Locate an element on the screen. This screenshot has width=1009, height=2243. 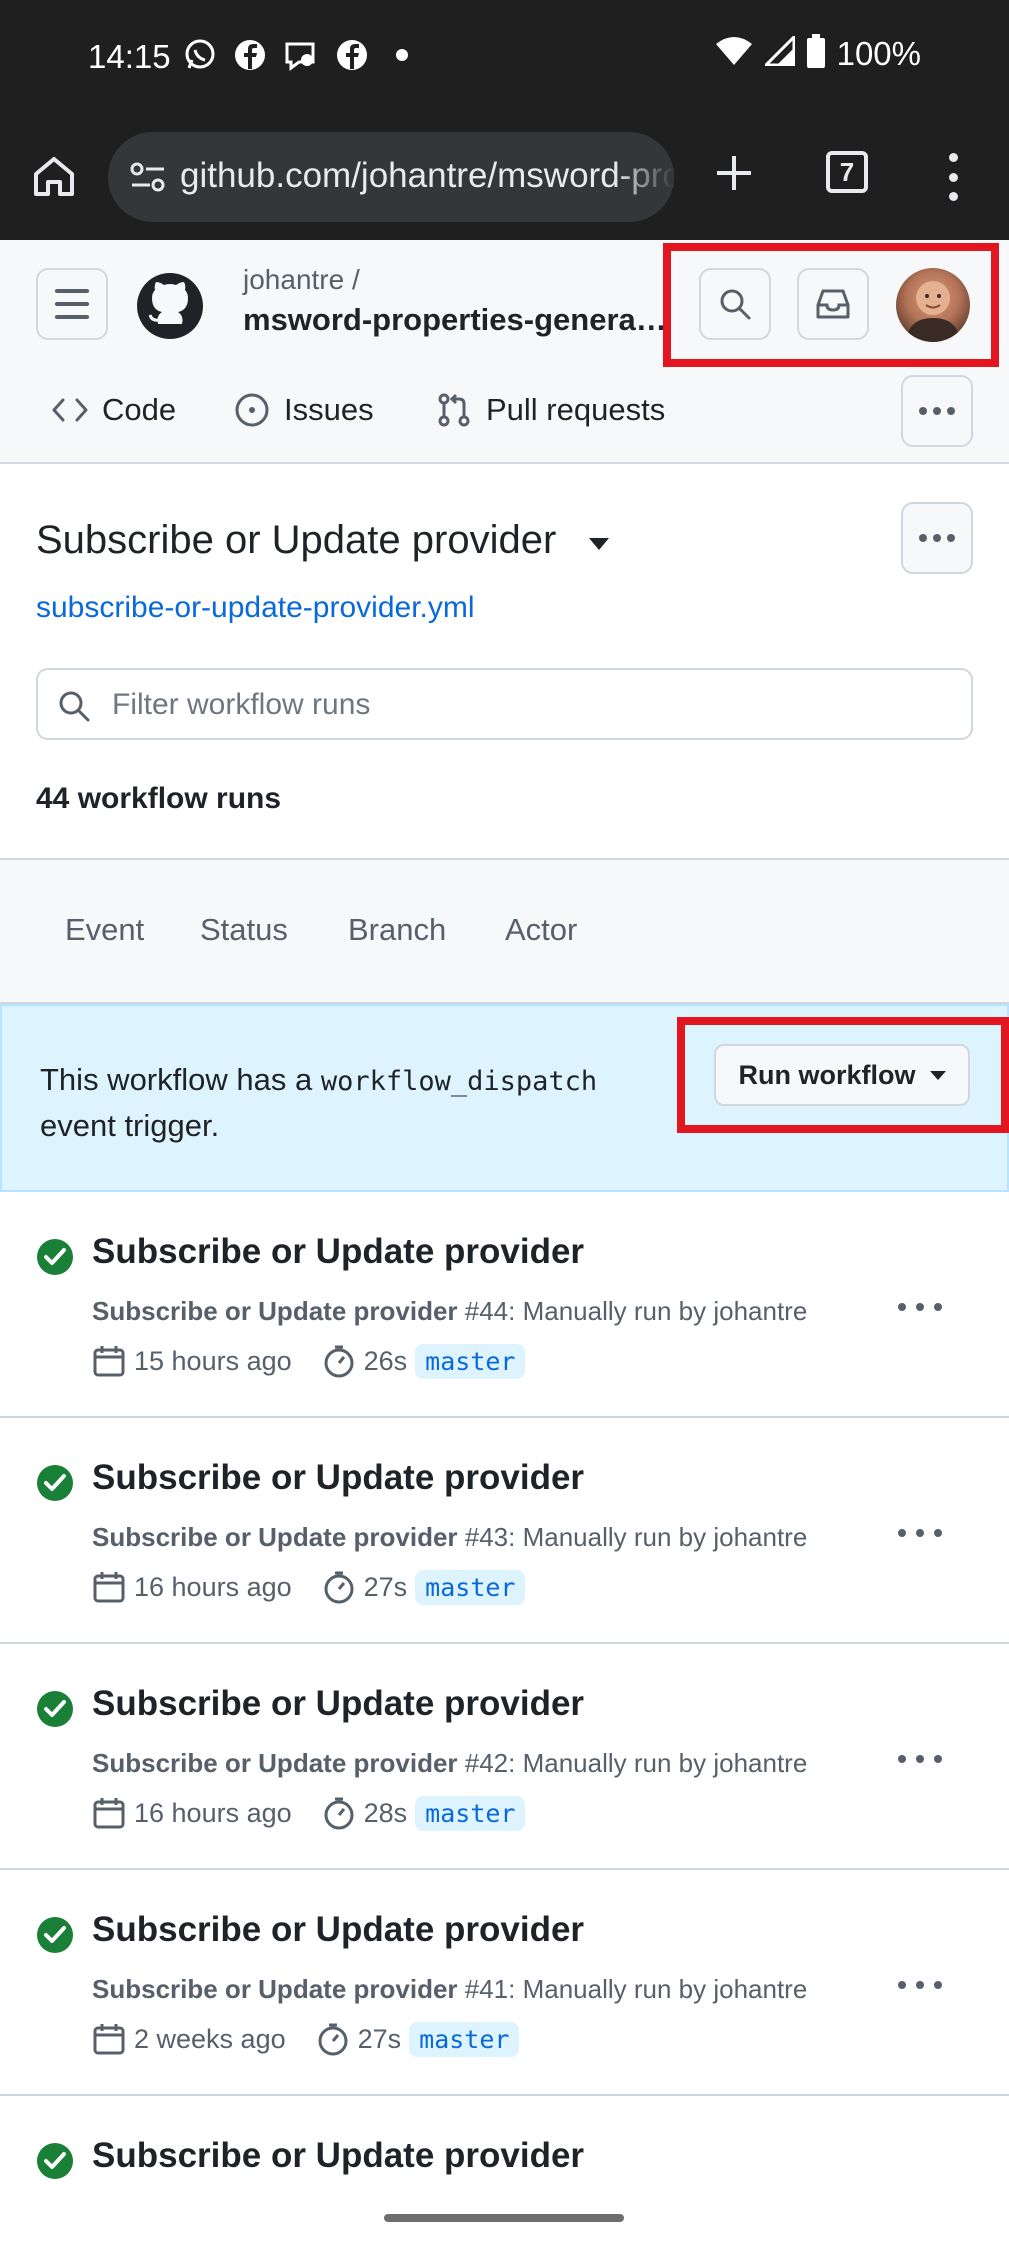
run-workflow-button: Run workflow is located at coordinates (842, 1075).